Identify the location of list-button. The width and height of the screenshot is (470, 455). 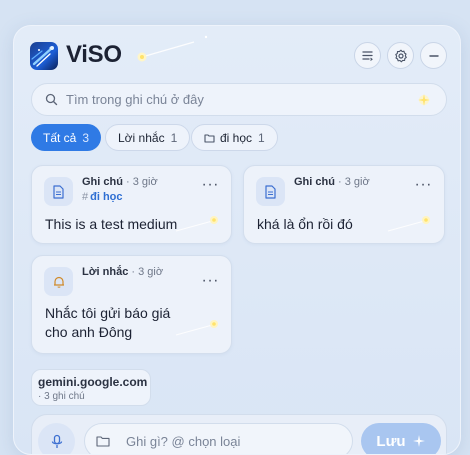
(367, 55).